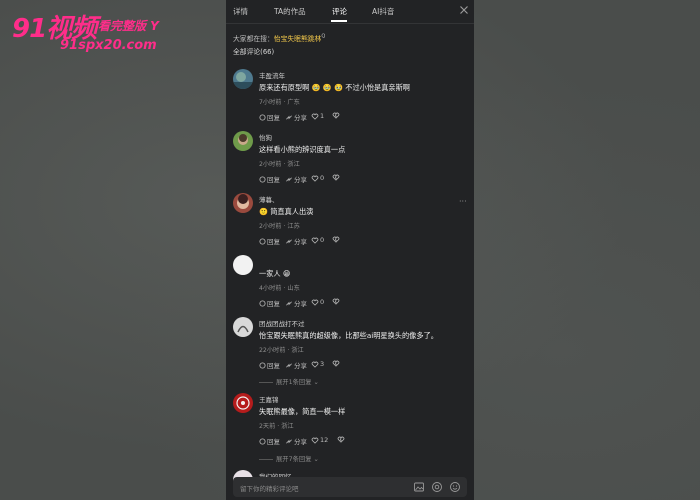  I want to click on comment-meta: 2天前 · 浙江, so click(276, 426).